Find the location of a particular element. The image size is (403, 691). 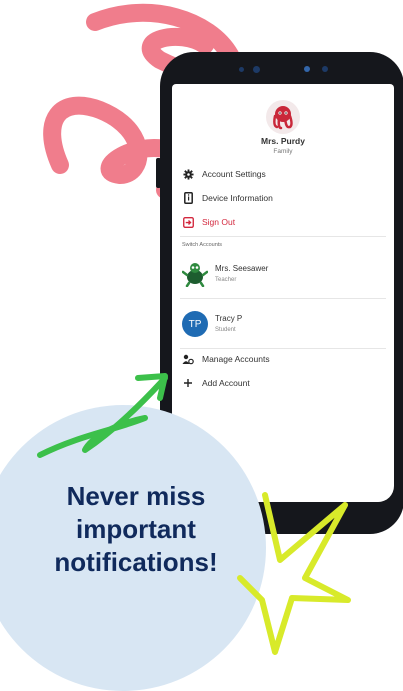

green-arrow-icon is located at coordinates (102, 415).